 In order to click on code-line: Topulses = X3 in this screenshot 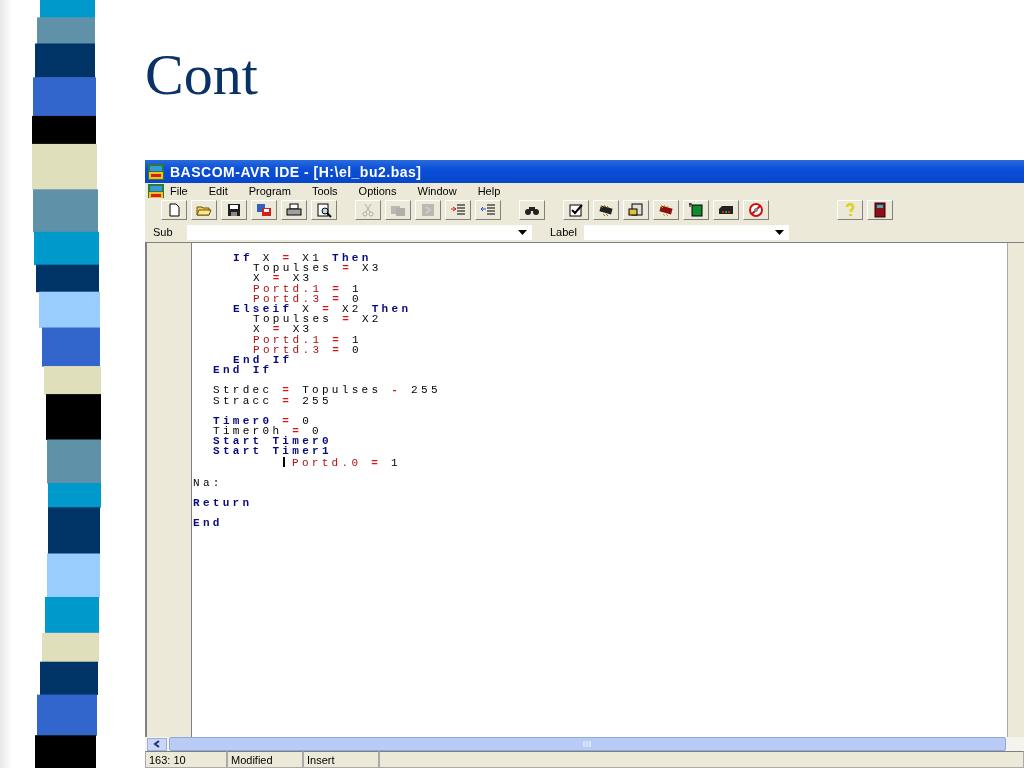, I will do `click(317, 268)`.